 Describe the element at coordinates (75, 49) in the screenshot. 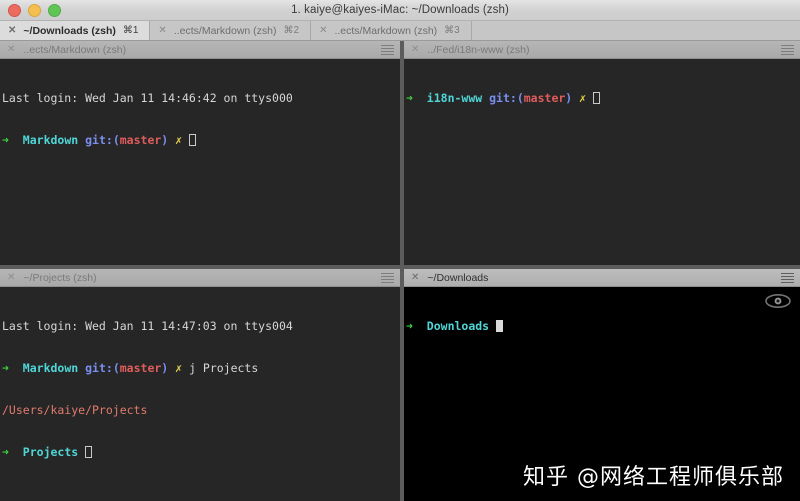

I see `pane-title: ..ects/Markdown (zsh)` at that location.